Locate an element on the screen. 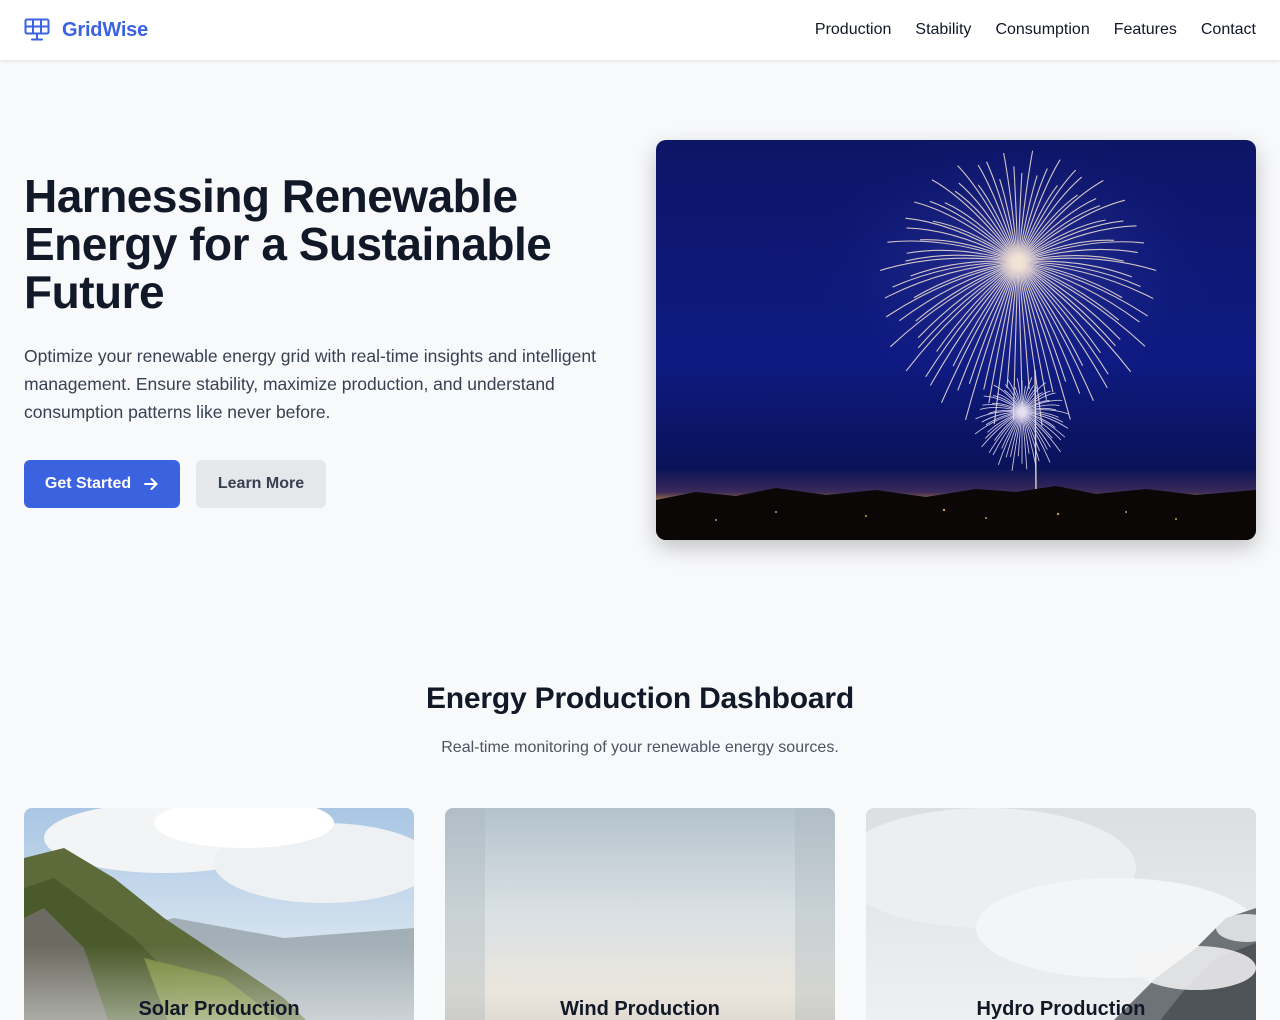 The height and width of the screenshot is (1020, 1280). wind-production-card: Wind Production is located at coordinates (640, 914).